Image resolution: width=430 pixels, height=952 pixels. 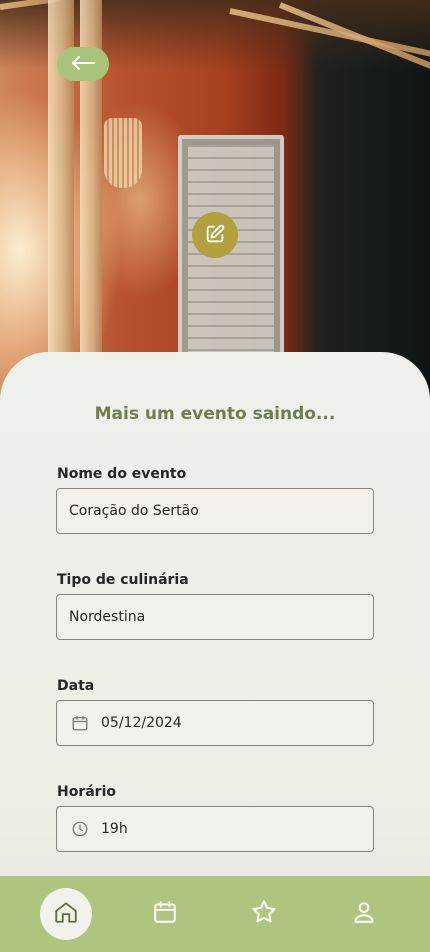 What do you see at coordinates (107, 617) in the screenshot?
I see `cuisine-type-value: Nordestina` at bounding box center [107, 617].